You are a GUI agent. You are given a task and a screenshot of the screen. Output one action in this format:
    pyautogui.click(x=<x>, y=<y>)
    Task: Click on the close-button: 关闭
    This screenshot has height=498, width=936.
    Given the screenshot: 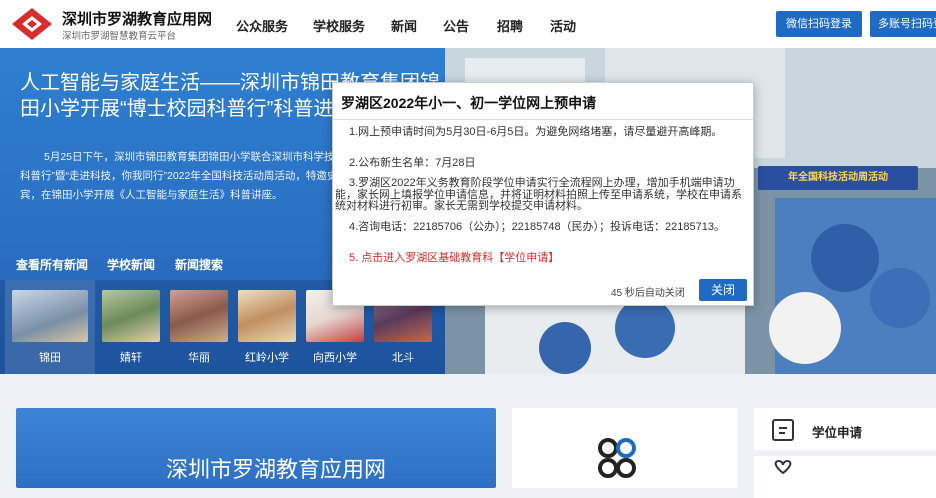 What is the action you would take?
    pyautogui.click(x=723, y=290)
    